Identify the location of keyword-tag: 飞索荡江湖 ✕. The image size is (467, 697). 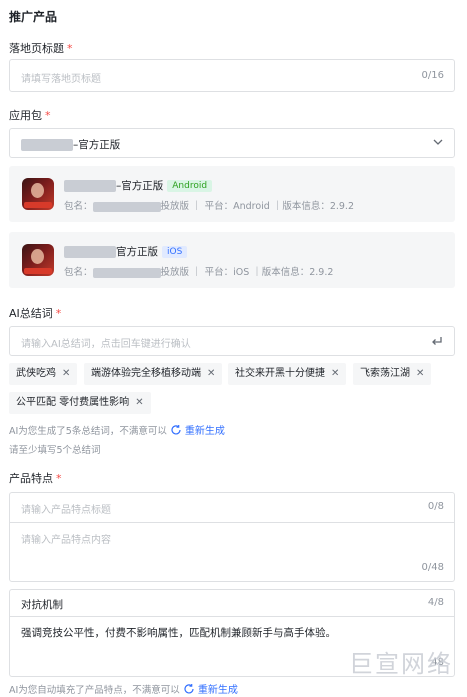
(392, 374).